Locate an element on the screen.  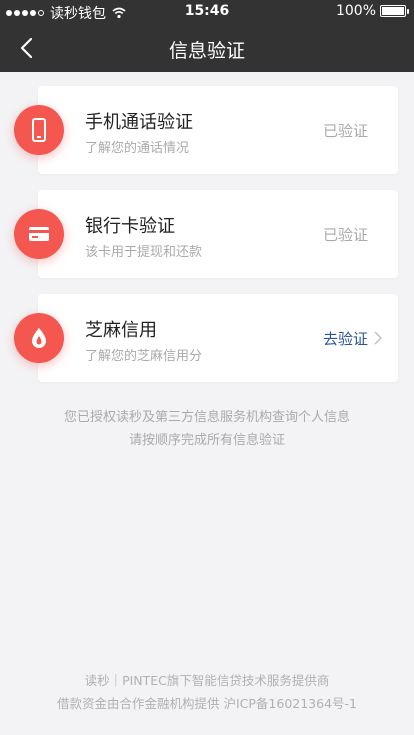
verify-item-sesame-credit: 芝麻信用 了解您的芝麻信用分 去验证 is located at coordinates (206, 338).